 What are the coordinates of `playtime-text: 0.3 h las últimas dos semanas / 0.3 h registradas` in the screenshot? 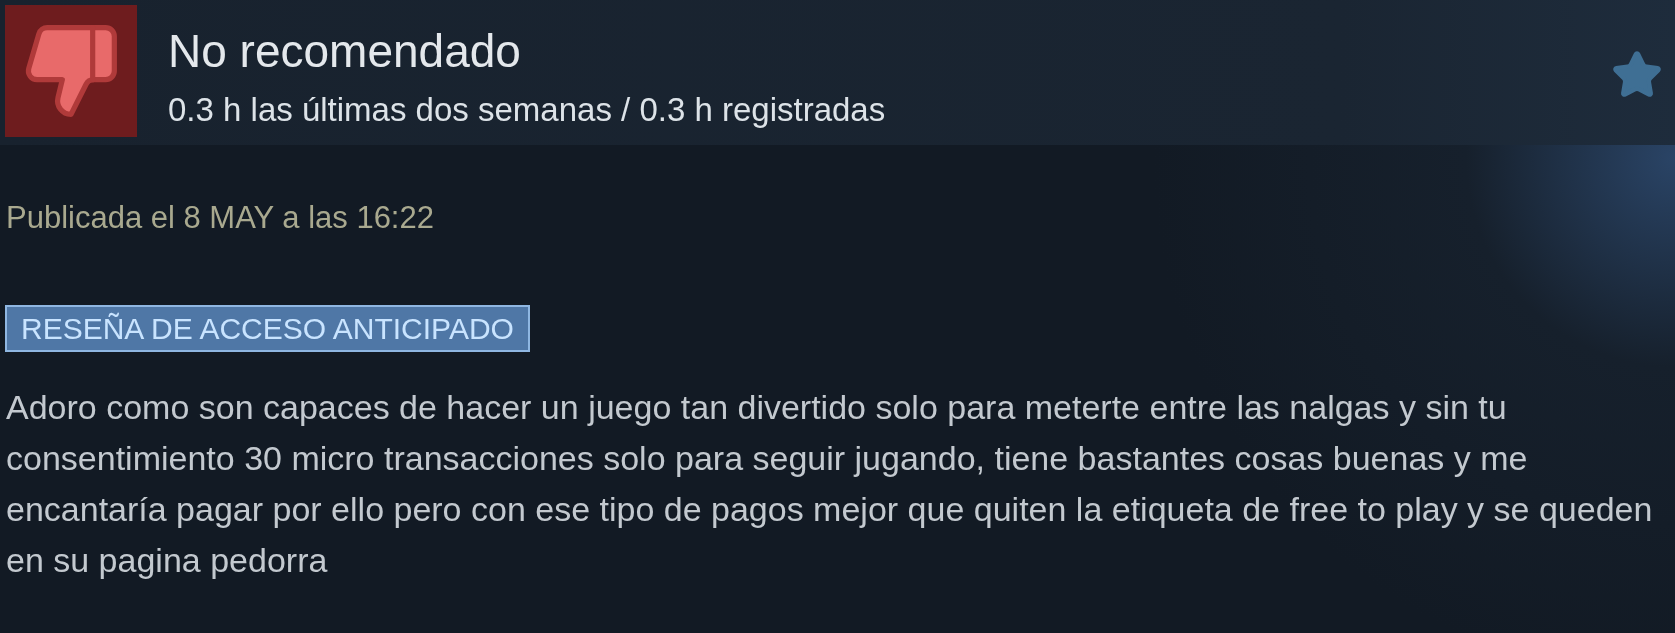 It's located at (527, 110).